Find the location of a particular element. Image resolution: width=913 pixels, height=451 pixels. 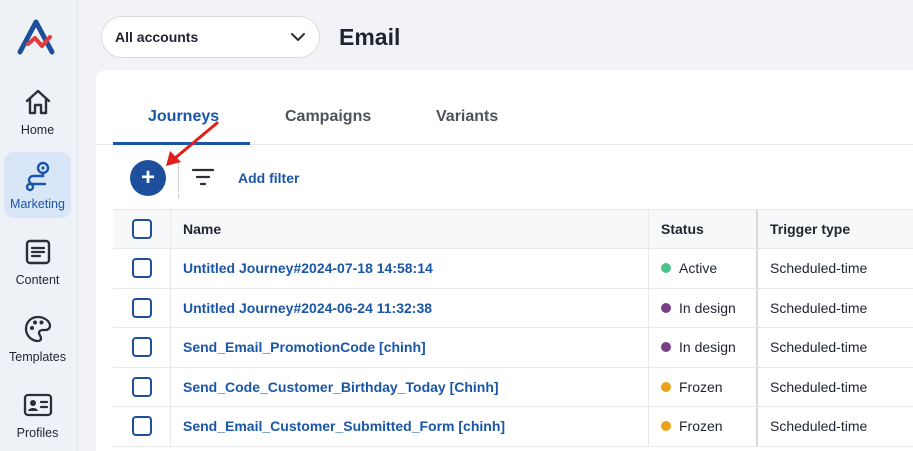

sidebar-item-templates: Templates is located at coordinates (37, 338).